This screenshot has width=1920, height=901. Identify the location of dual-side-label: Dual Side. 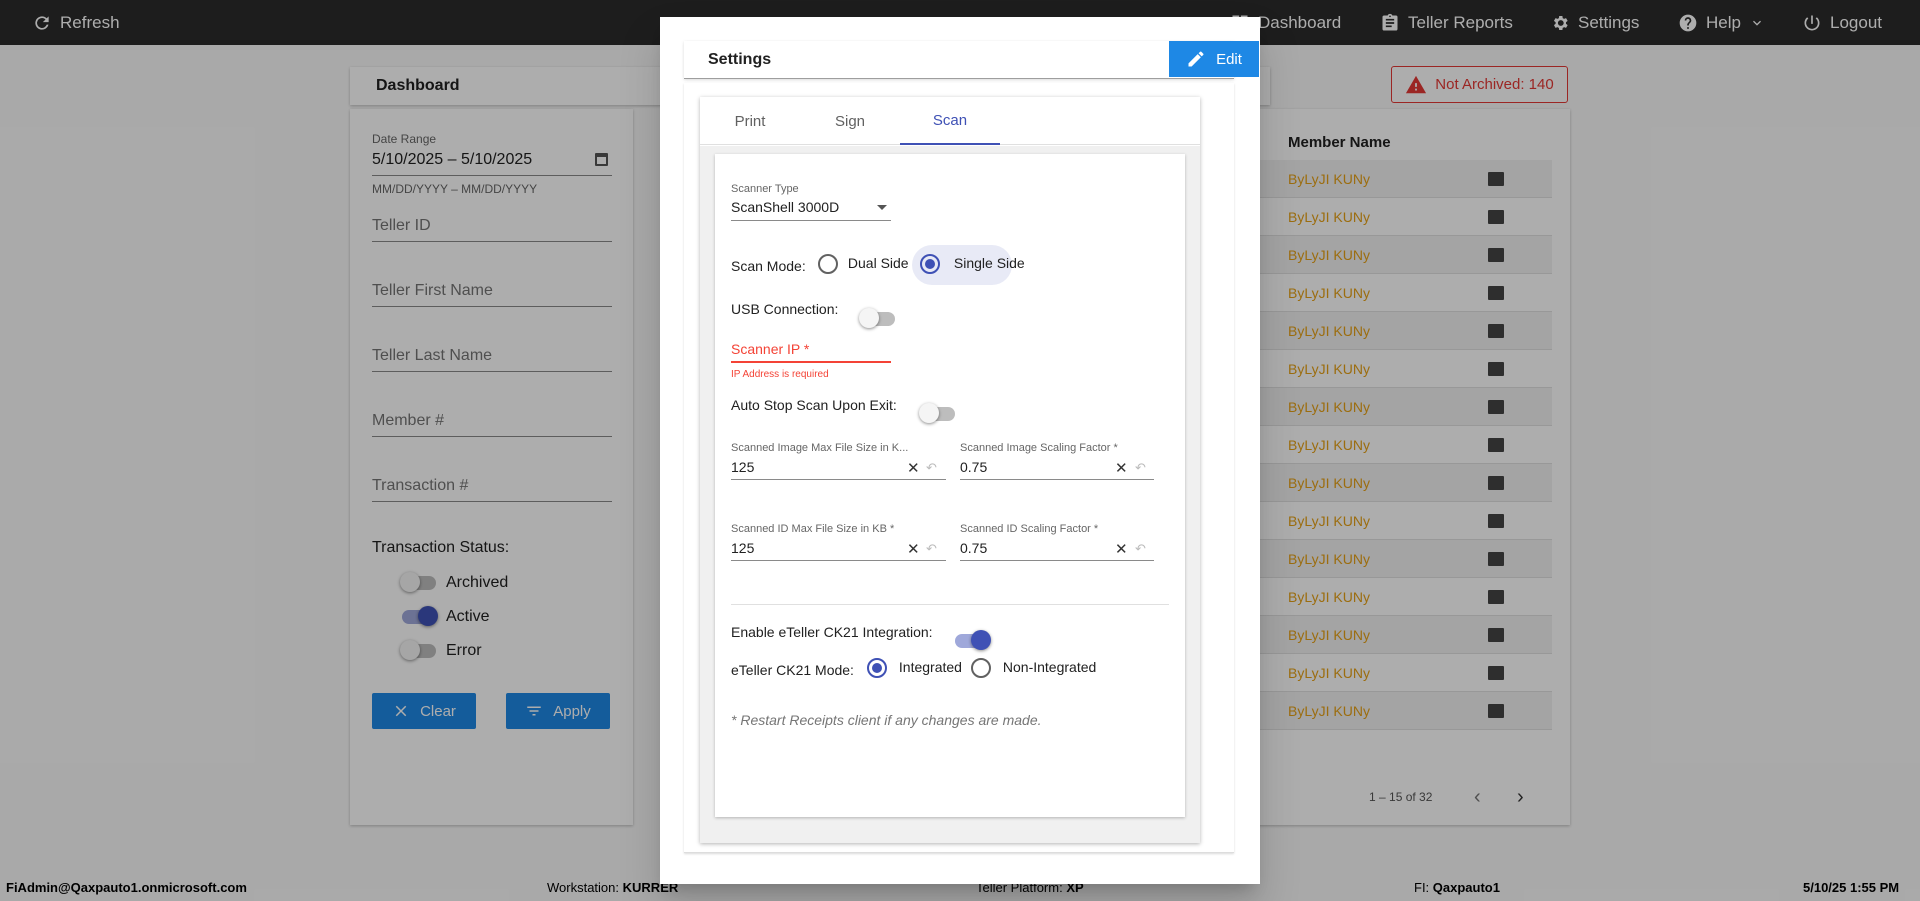
(878, 262).